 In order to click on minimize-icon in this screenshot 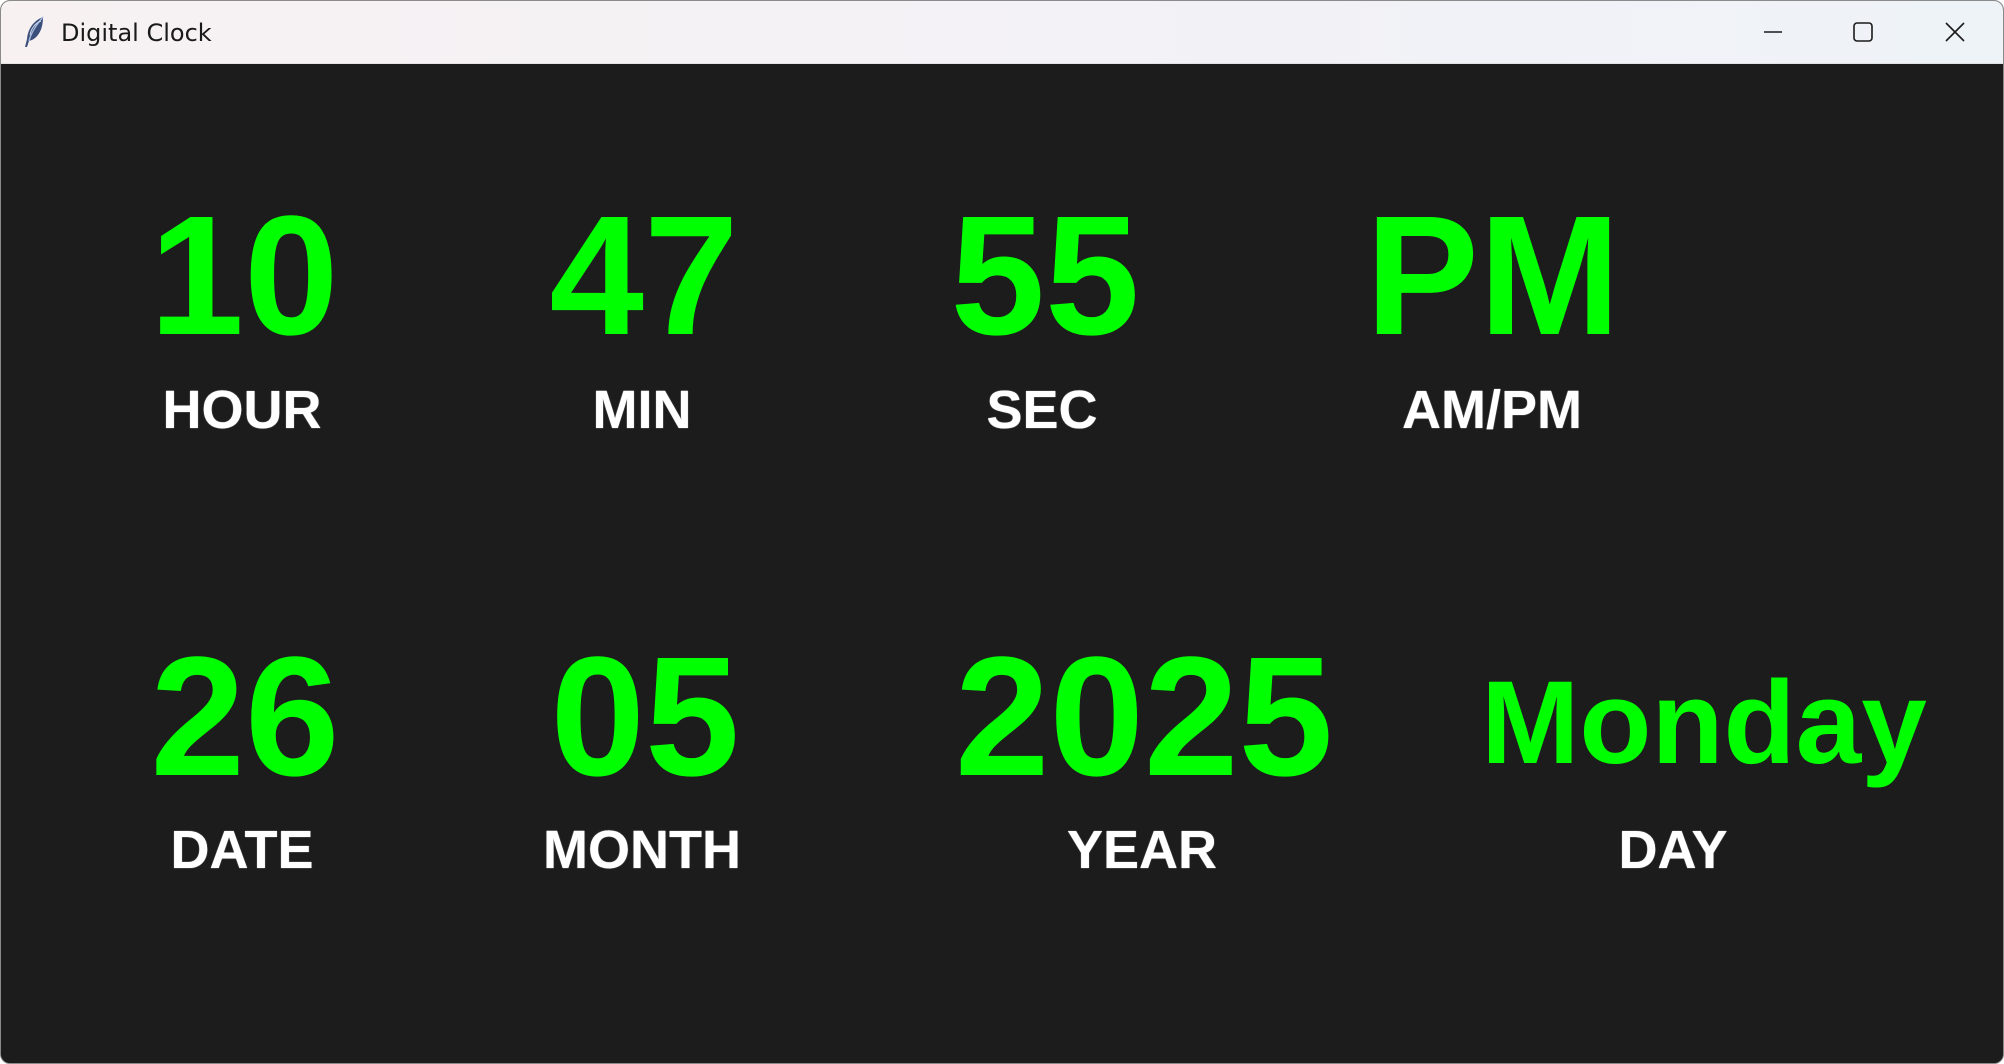, I will do `click(1773, 32)`.